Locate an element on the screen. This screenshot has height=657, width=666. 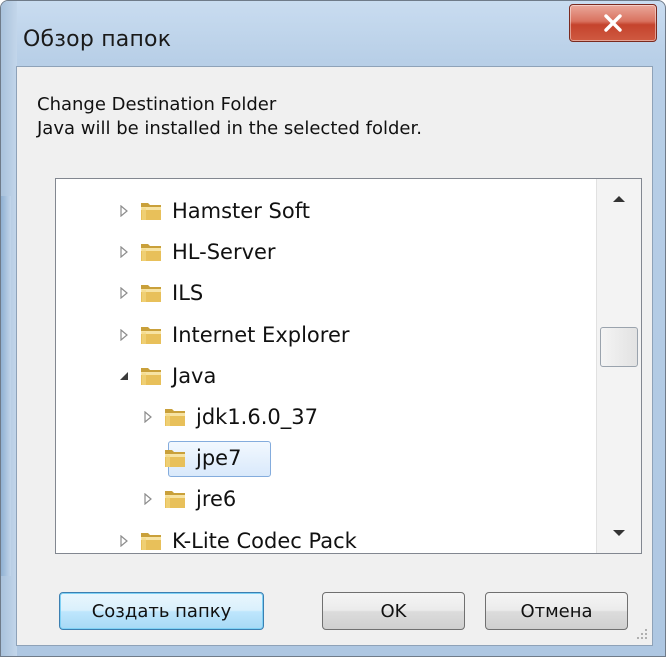
tree-item: jre6 is located at coordinates (187, 499).